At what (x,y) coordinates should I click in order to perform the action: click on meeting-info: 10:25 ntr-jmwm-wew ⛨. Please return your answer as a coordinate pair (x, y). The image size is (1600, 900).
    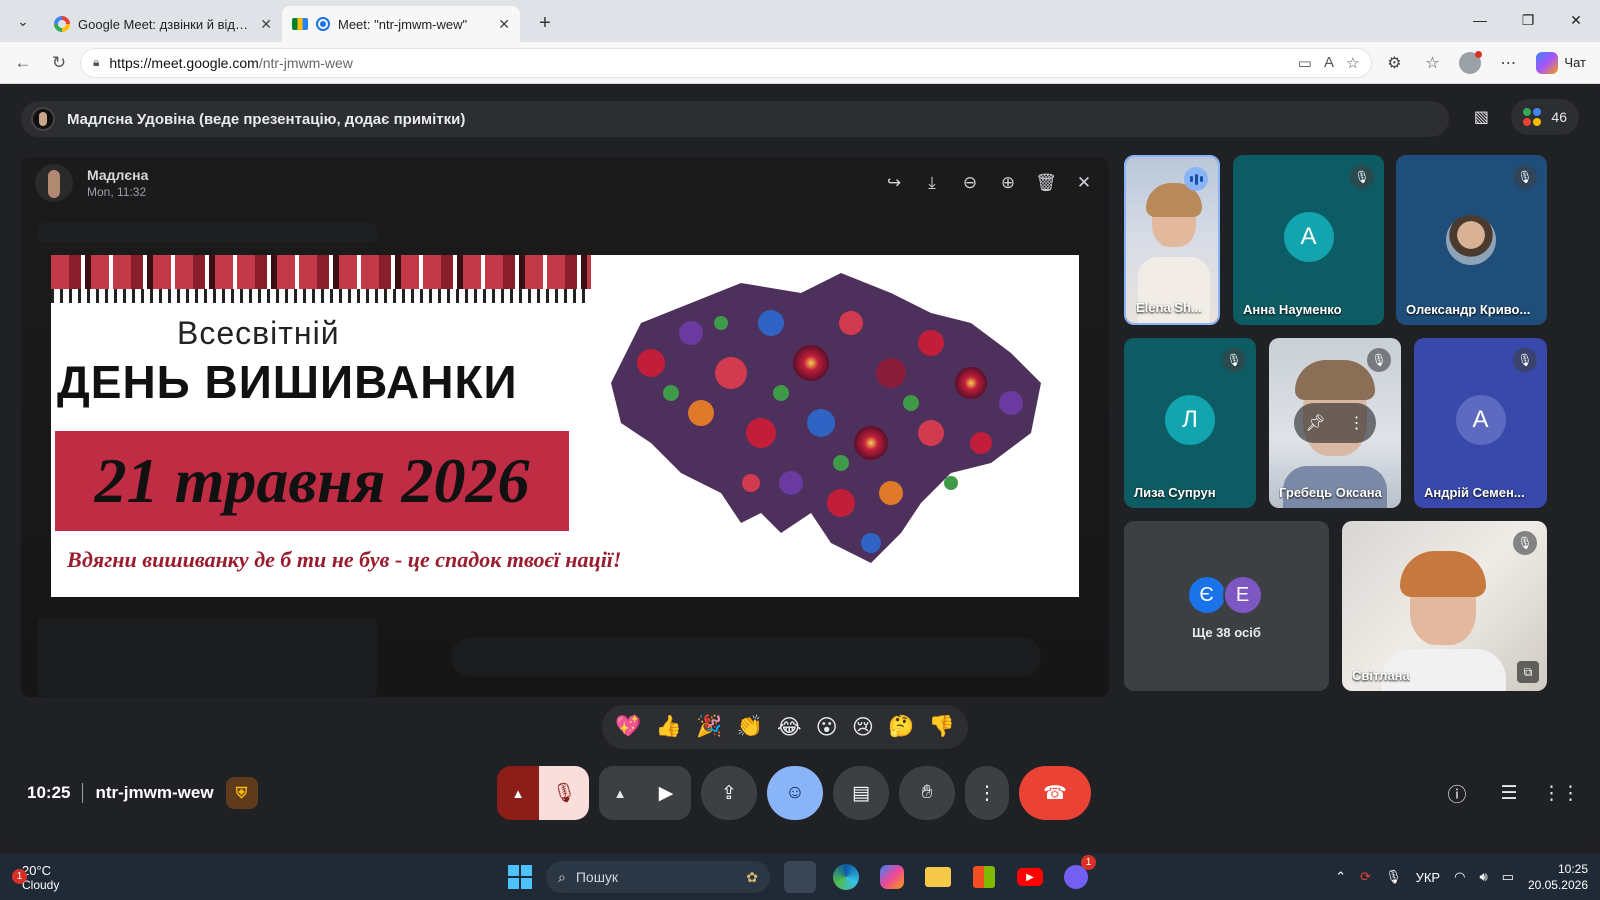
    Looking at the image, I should click on (142, 793).